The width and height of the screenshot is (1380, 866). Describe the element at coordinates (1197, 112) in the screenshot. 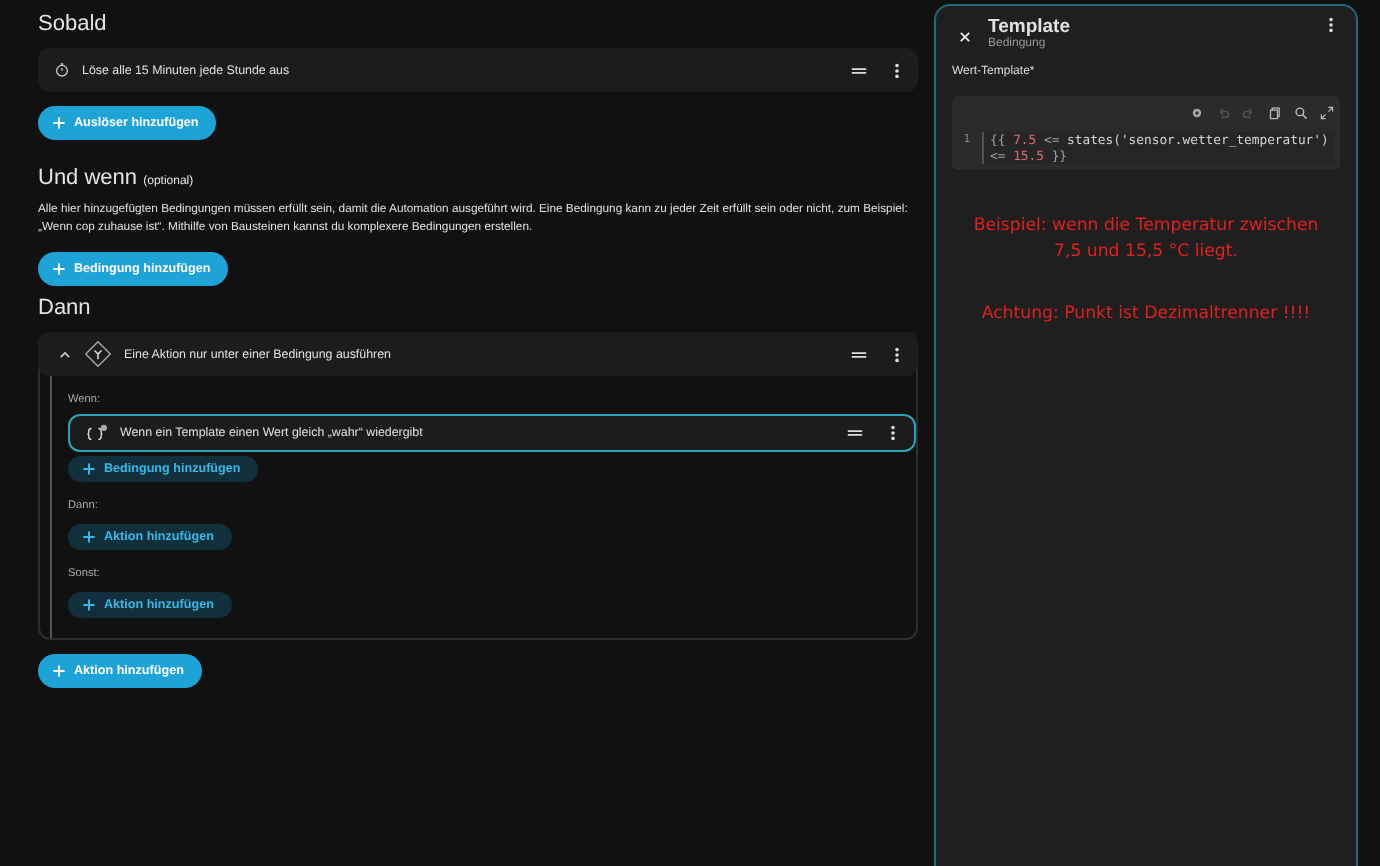

I see `gear-icon` at that location.